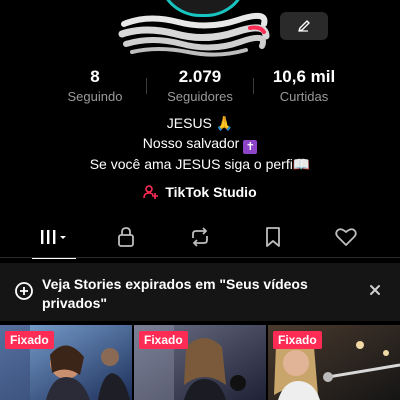 The height and width of the screenshot is (400, 400). I want to click on bio-line-3-text: Se você ama JESUS siga o perfi, so click(191, 164).